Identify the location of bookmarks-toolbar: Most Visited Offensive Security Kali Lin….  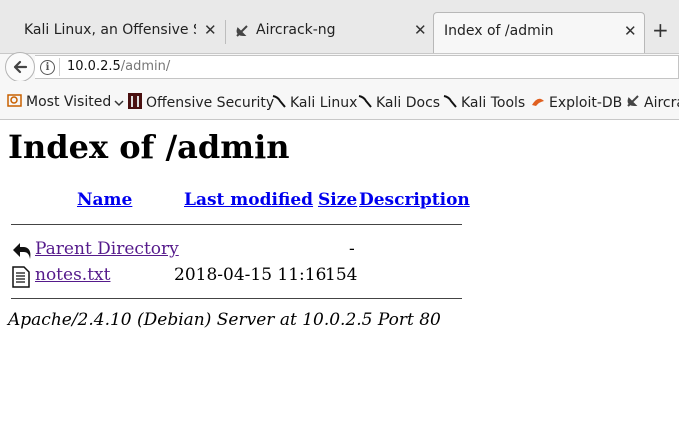
(339, 100).